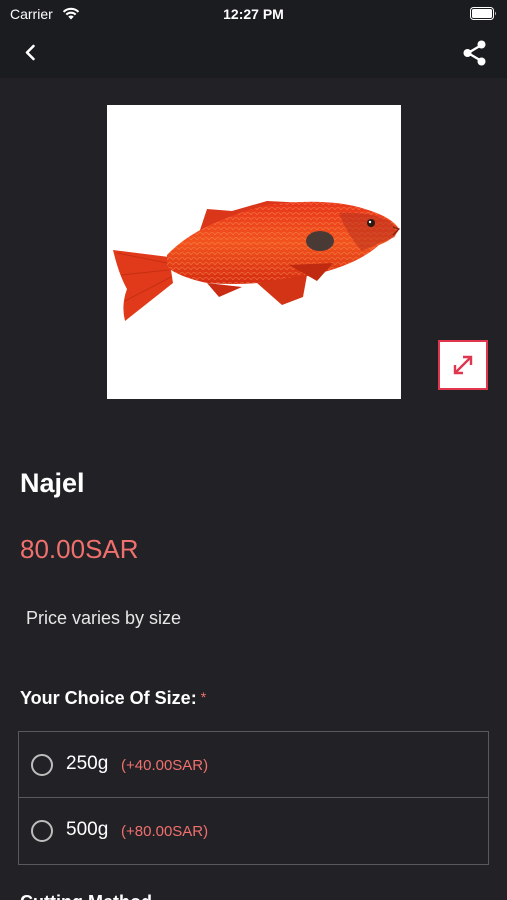 The width and height of the screenshot is (507, 900). I want to click on chevron-left-icon, so click(30, 52).